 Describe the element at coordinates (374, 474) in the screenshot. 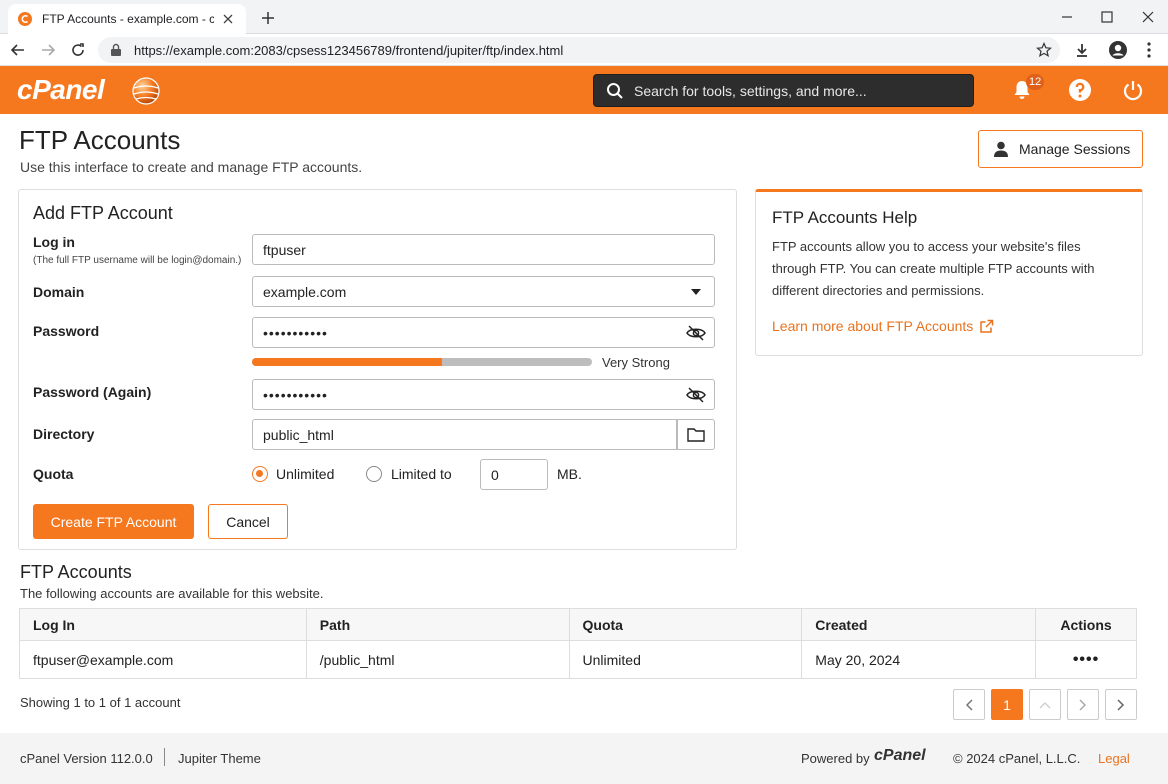

I see `quota-limited-radio` at that location.